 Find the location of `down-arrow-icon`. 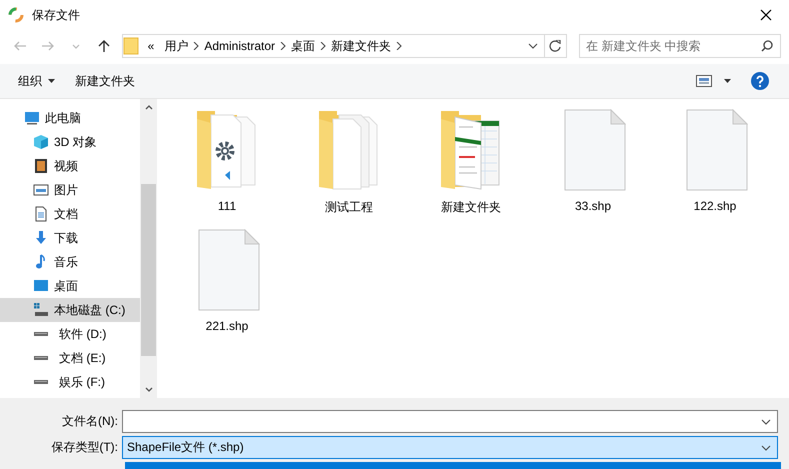

down-arrow-icon is located at coordinates (41, 238).